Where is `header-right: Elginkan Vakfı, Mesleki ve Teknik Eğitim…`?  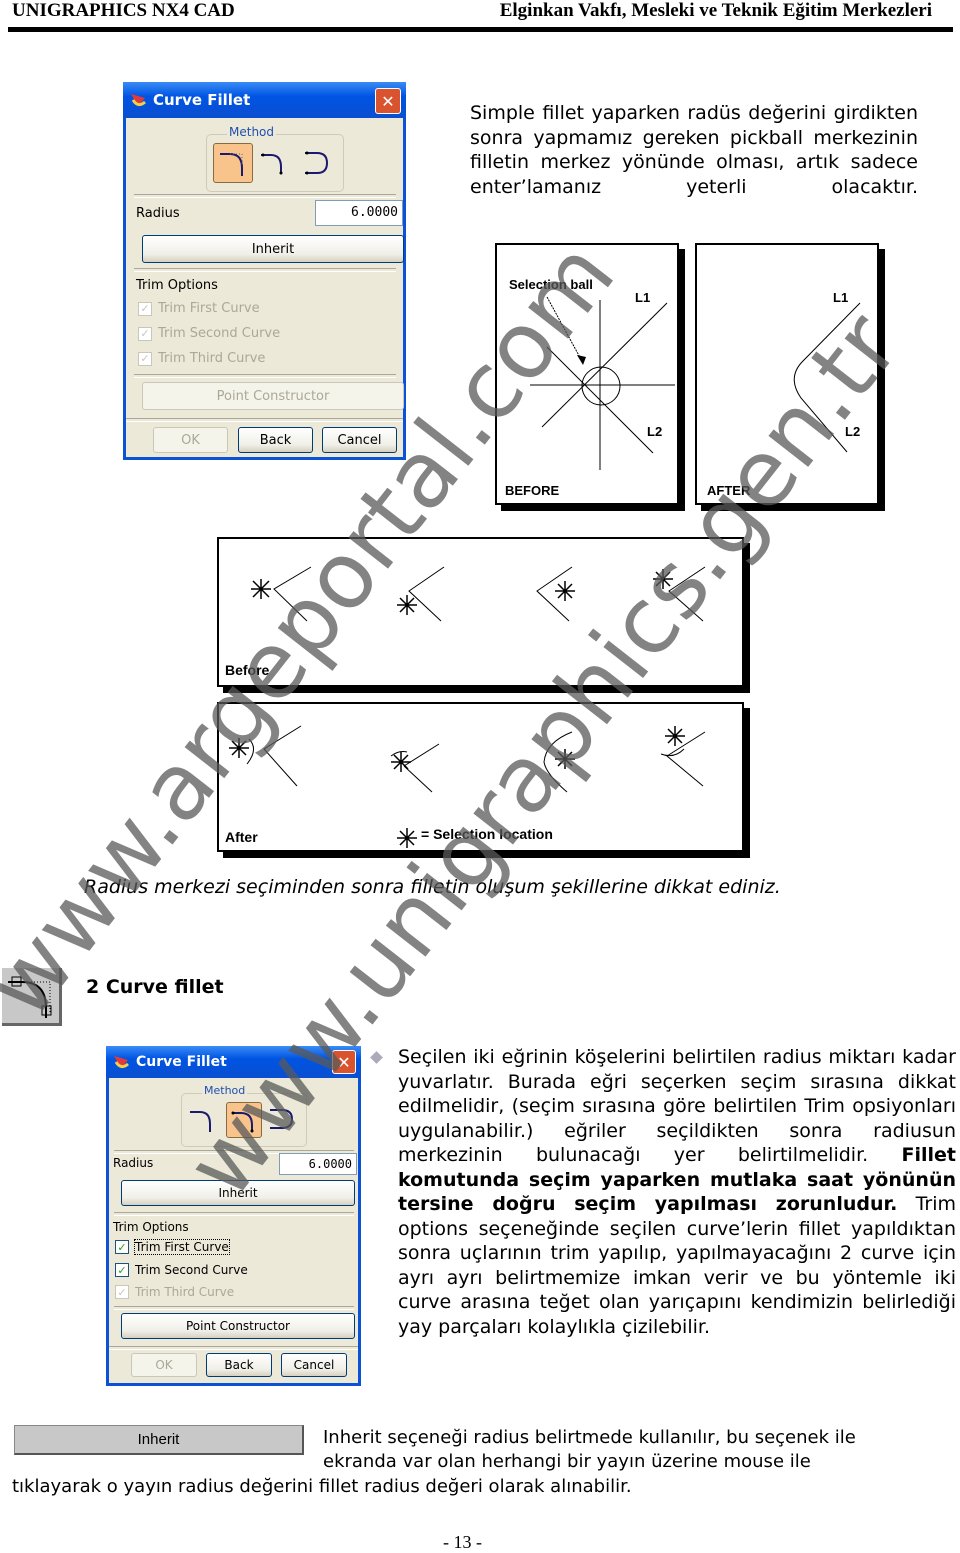
header-right: Elginkan Vakfı, Mesleki ve Teknik Eğitim… is located at coordinates (715, 10).